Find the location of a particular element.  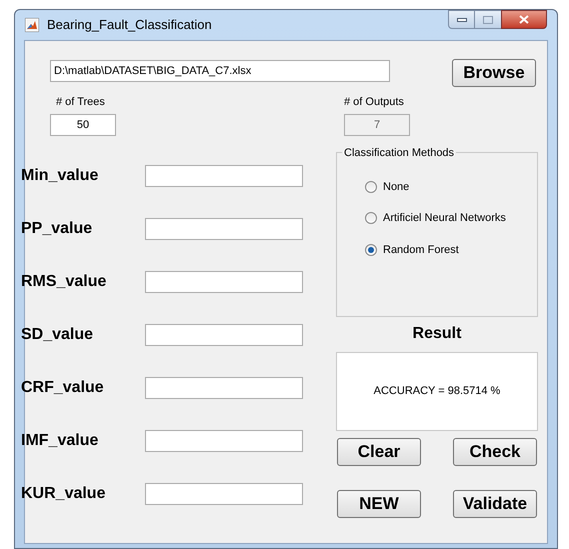

action-button: Browse is located at coordinates (494, 73).